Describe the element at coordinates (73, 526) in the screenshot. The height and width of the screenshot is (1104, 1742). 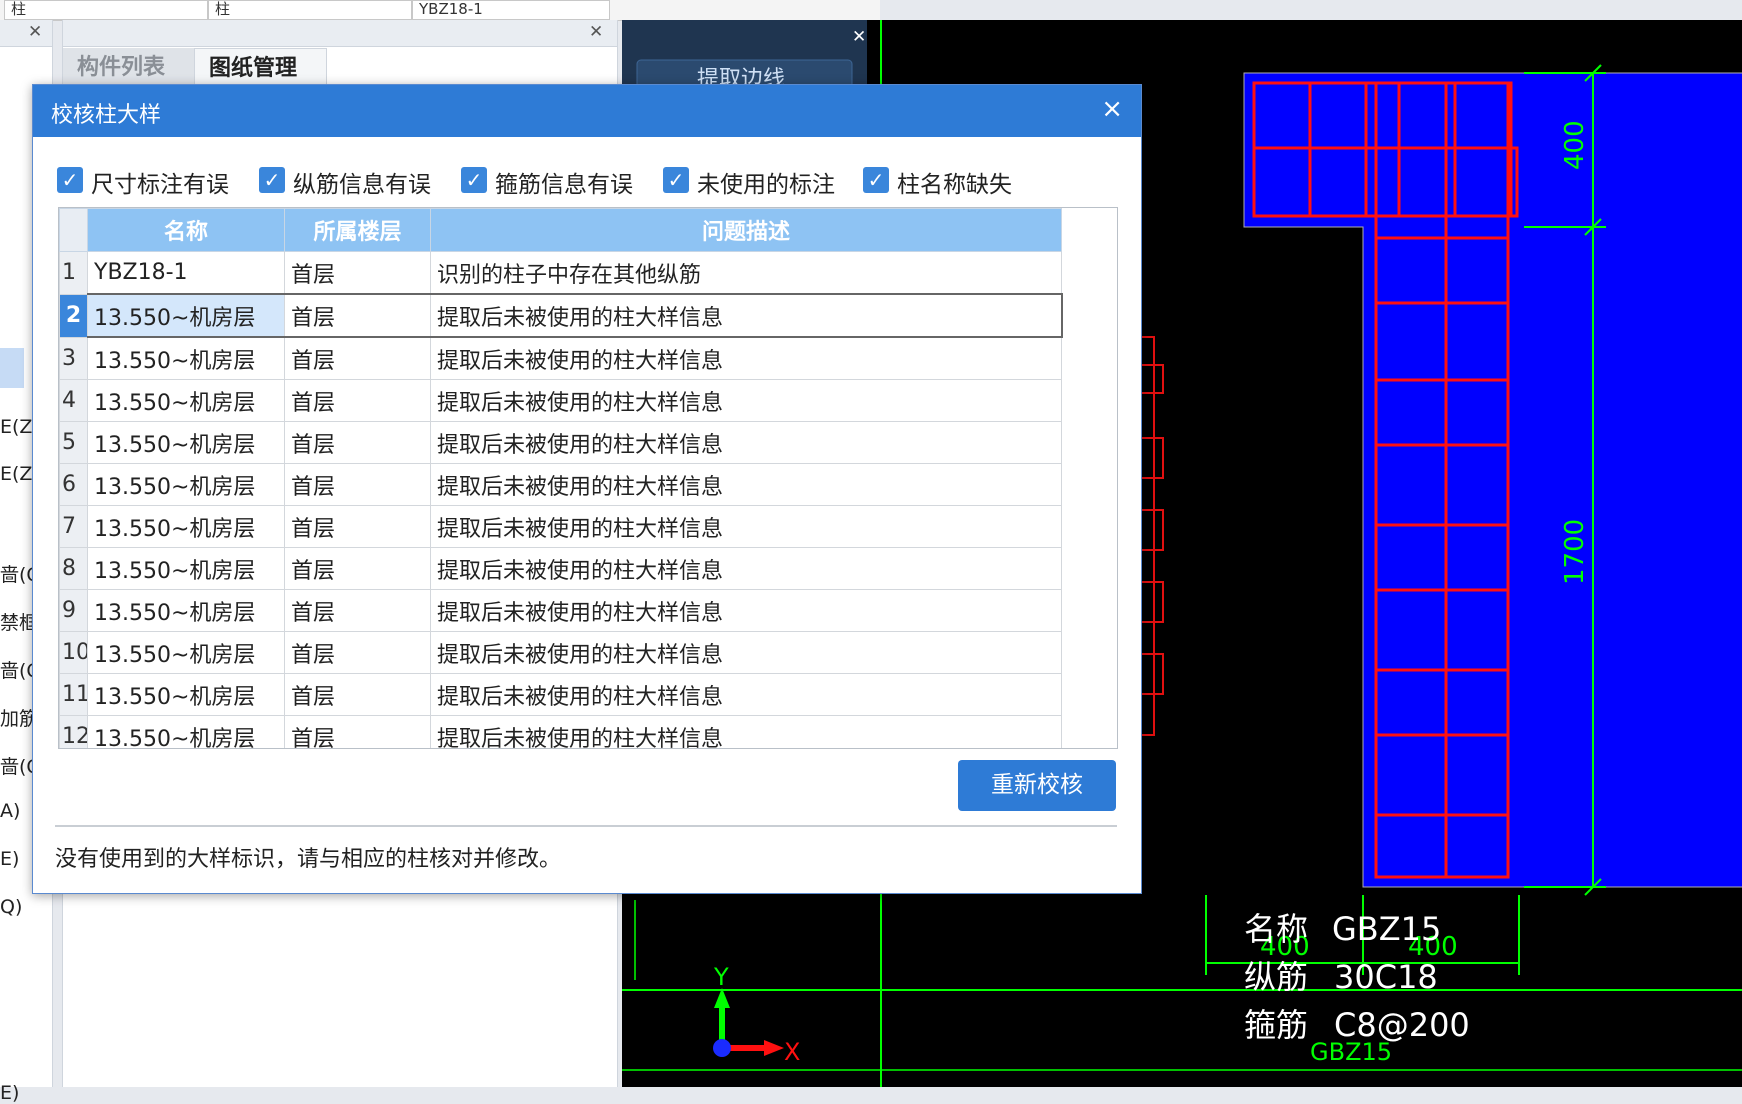
I see `row-number: 7` at that location.